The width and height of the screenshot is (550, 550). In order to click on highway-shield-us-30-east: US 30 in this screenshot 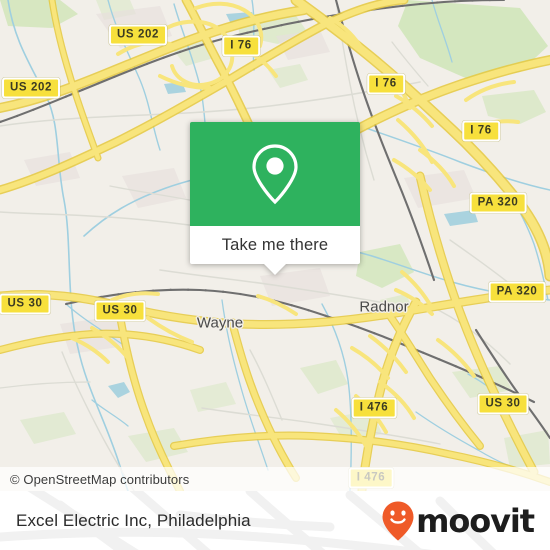, I will do `click(503, 404)`.